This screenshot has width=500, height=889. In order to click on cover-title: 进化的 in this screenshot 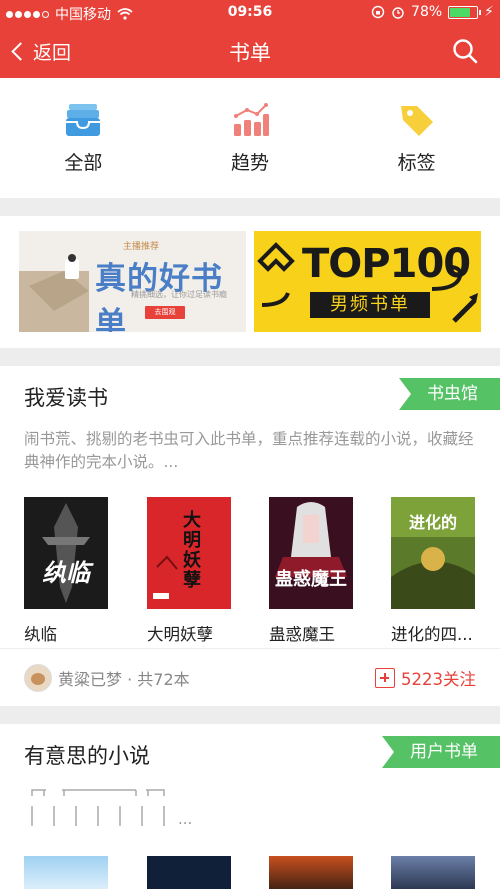, I will do `click(432, 522)`.